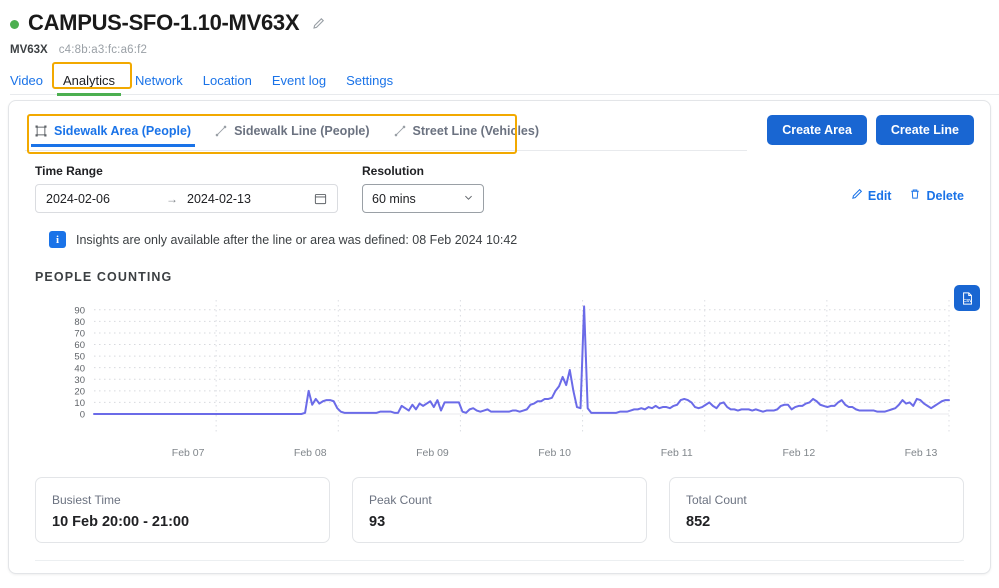  What do you see at coordinates (504, 23) in the screenshot?
I see `title-row: CAMPUS-SFO-1.10-MV63X` at bounding box center [504, 23].